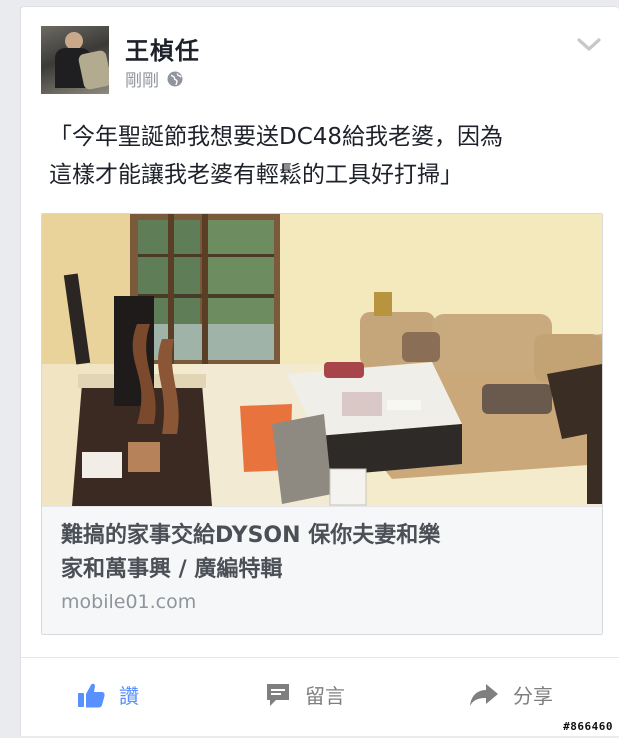  What do you see at coordinates (162, 48) in the screenshot?
I see `author-name: 王楨任` at bounding box center [162, 48].